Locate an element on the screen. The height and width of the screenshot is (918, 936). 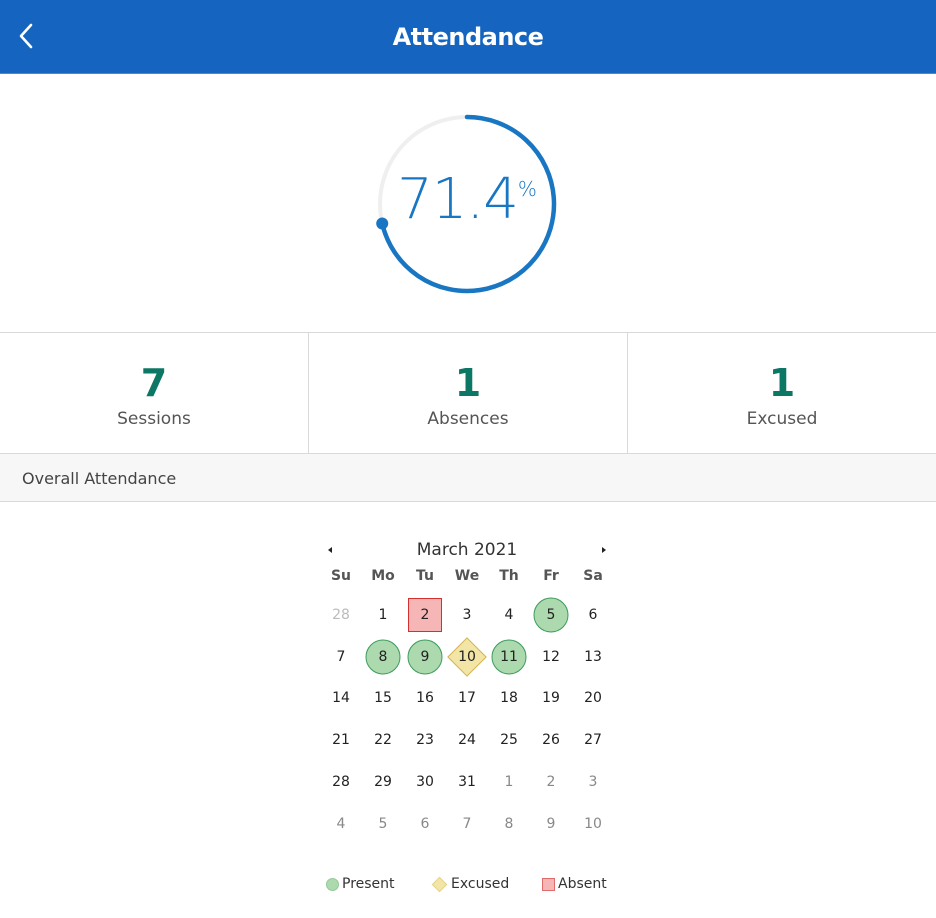
calendar-legend: Present Excused Absent is located at coordinates (471, 886).